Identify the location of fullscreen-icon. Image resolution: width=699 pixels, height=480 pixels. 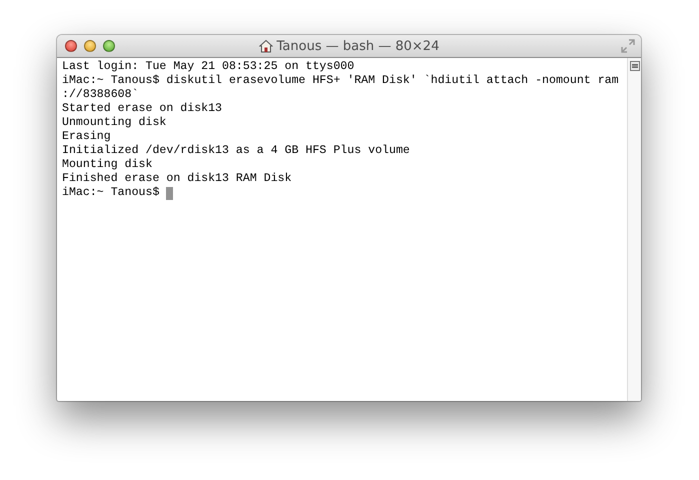
(628, 46).